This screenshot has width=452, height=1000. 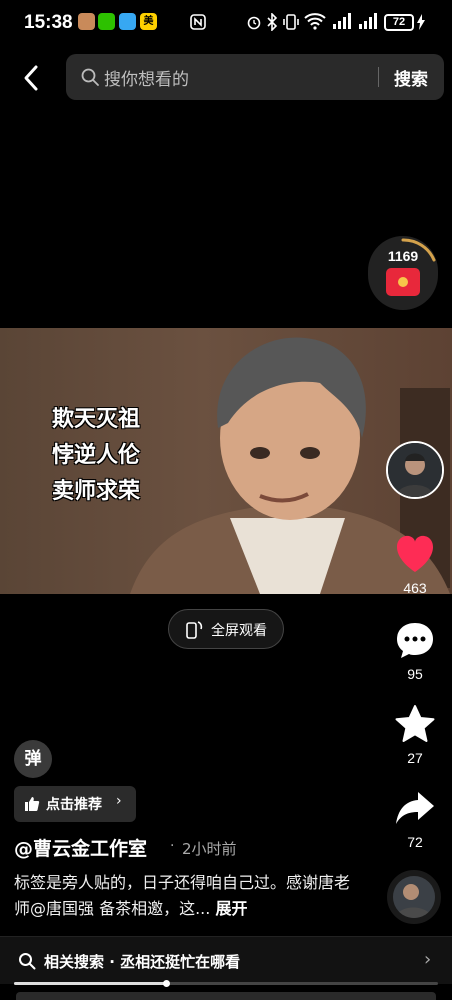 I want to click on post-time: 2小时前, so click(x=209, y=849).